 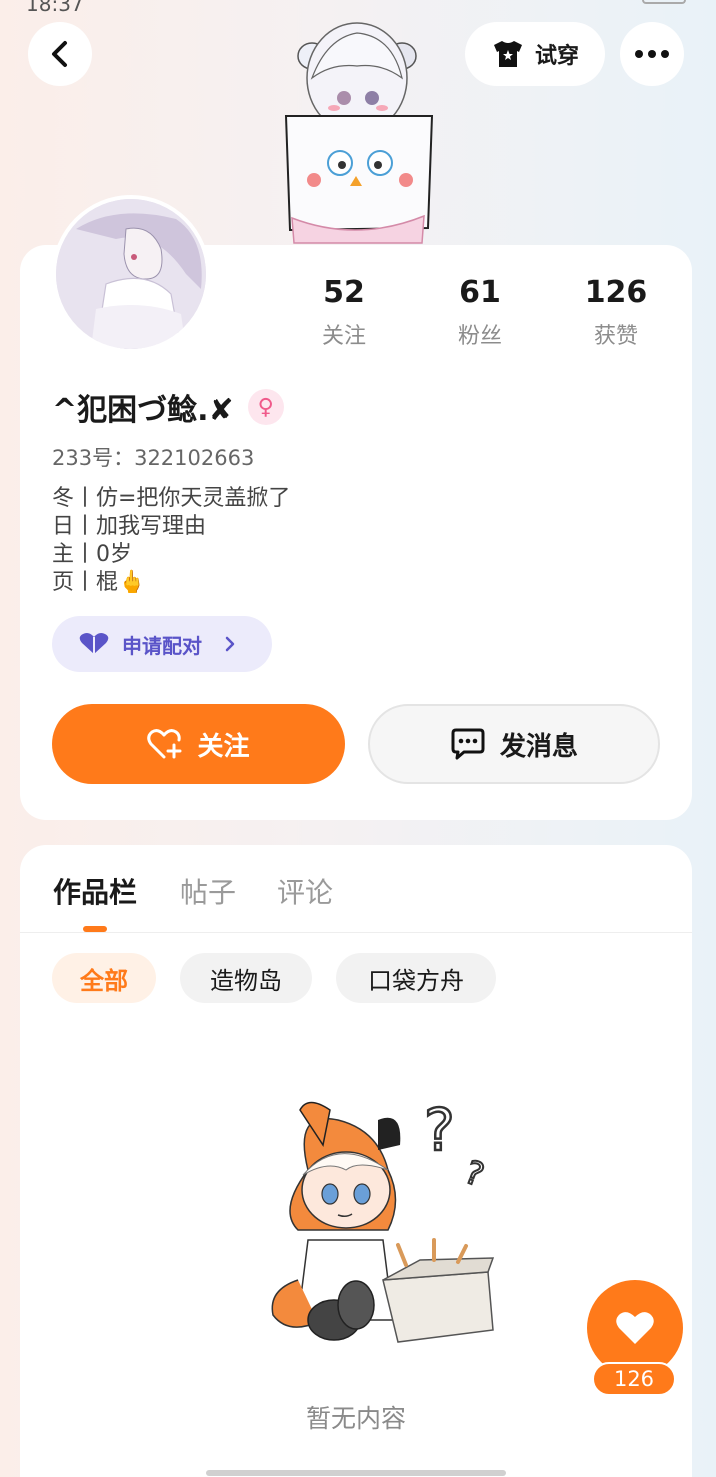 I want to click on more-horizontal-icon, so click(x=652, y=54).